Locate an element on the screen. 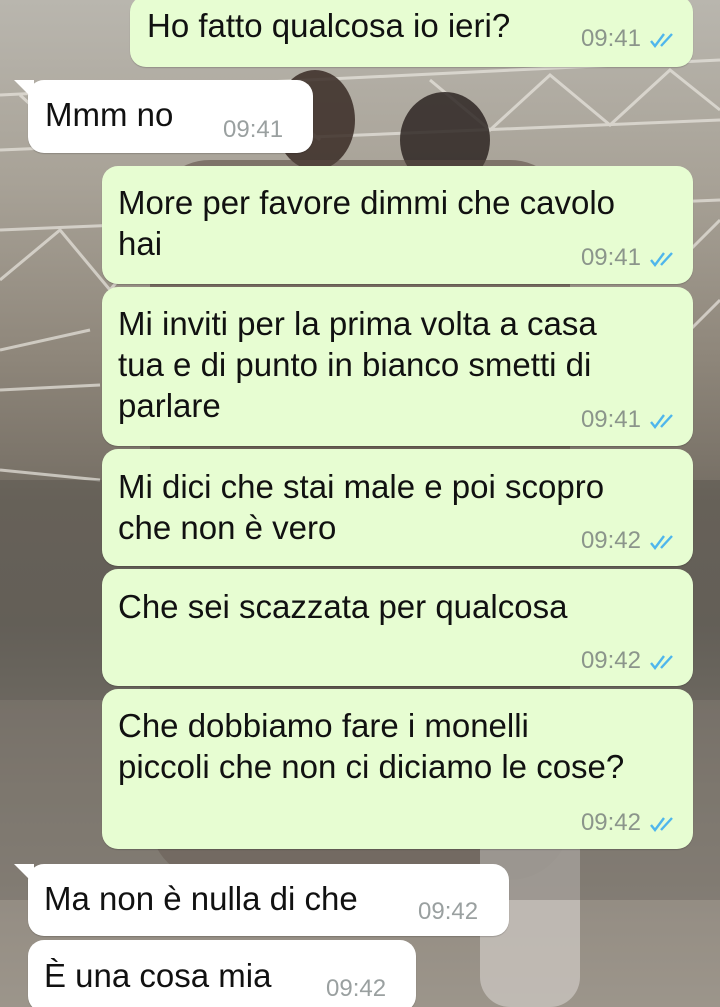 The image size is (720, 1007). message-bubble-outgoing: Ho fatto qualcosa io ieri? 09:41 is located at coordinates (411, 33).